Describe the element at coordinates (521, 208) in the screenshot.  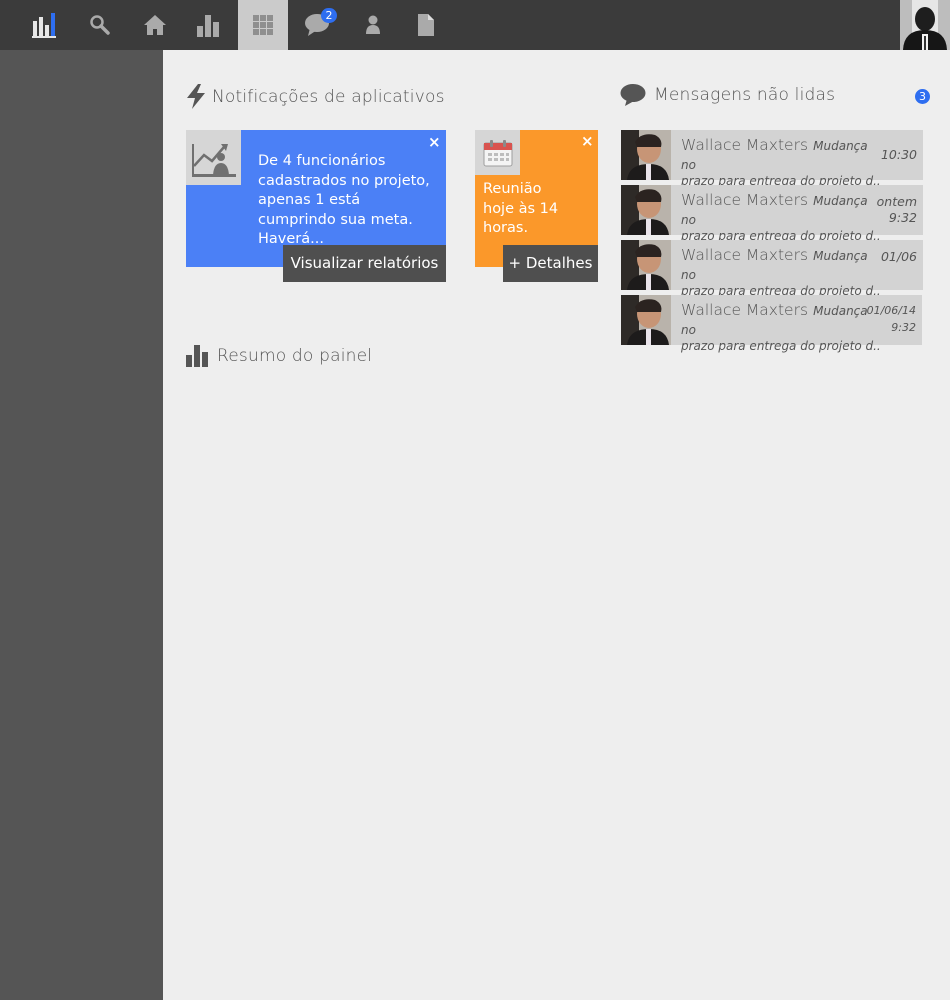
I see `notification-text: Reunião hoje às 14 horas.` at that location.